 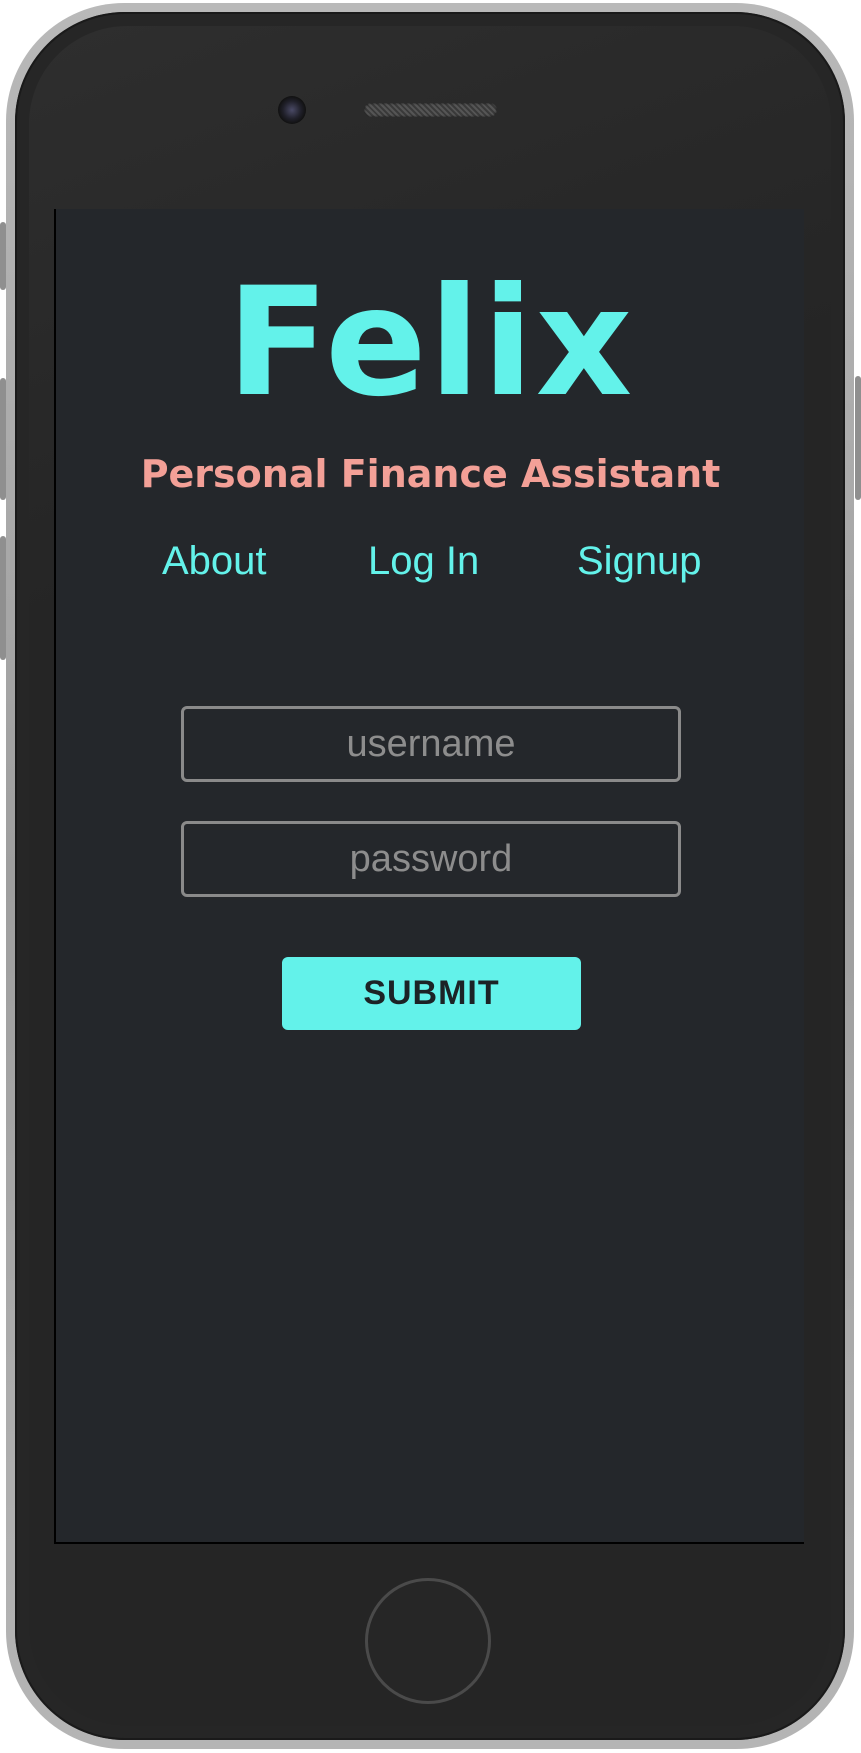 I want to click on earpiece-speaker-icon, so click(x=430, y=110).